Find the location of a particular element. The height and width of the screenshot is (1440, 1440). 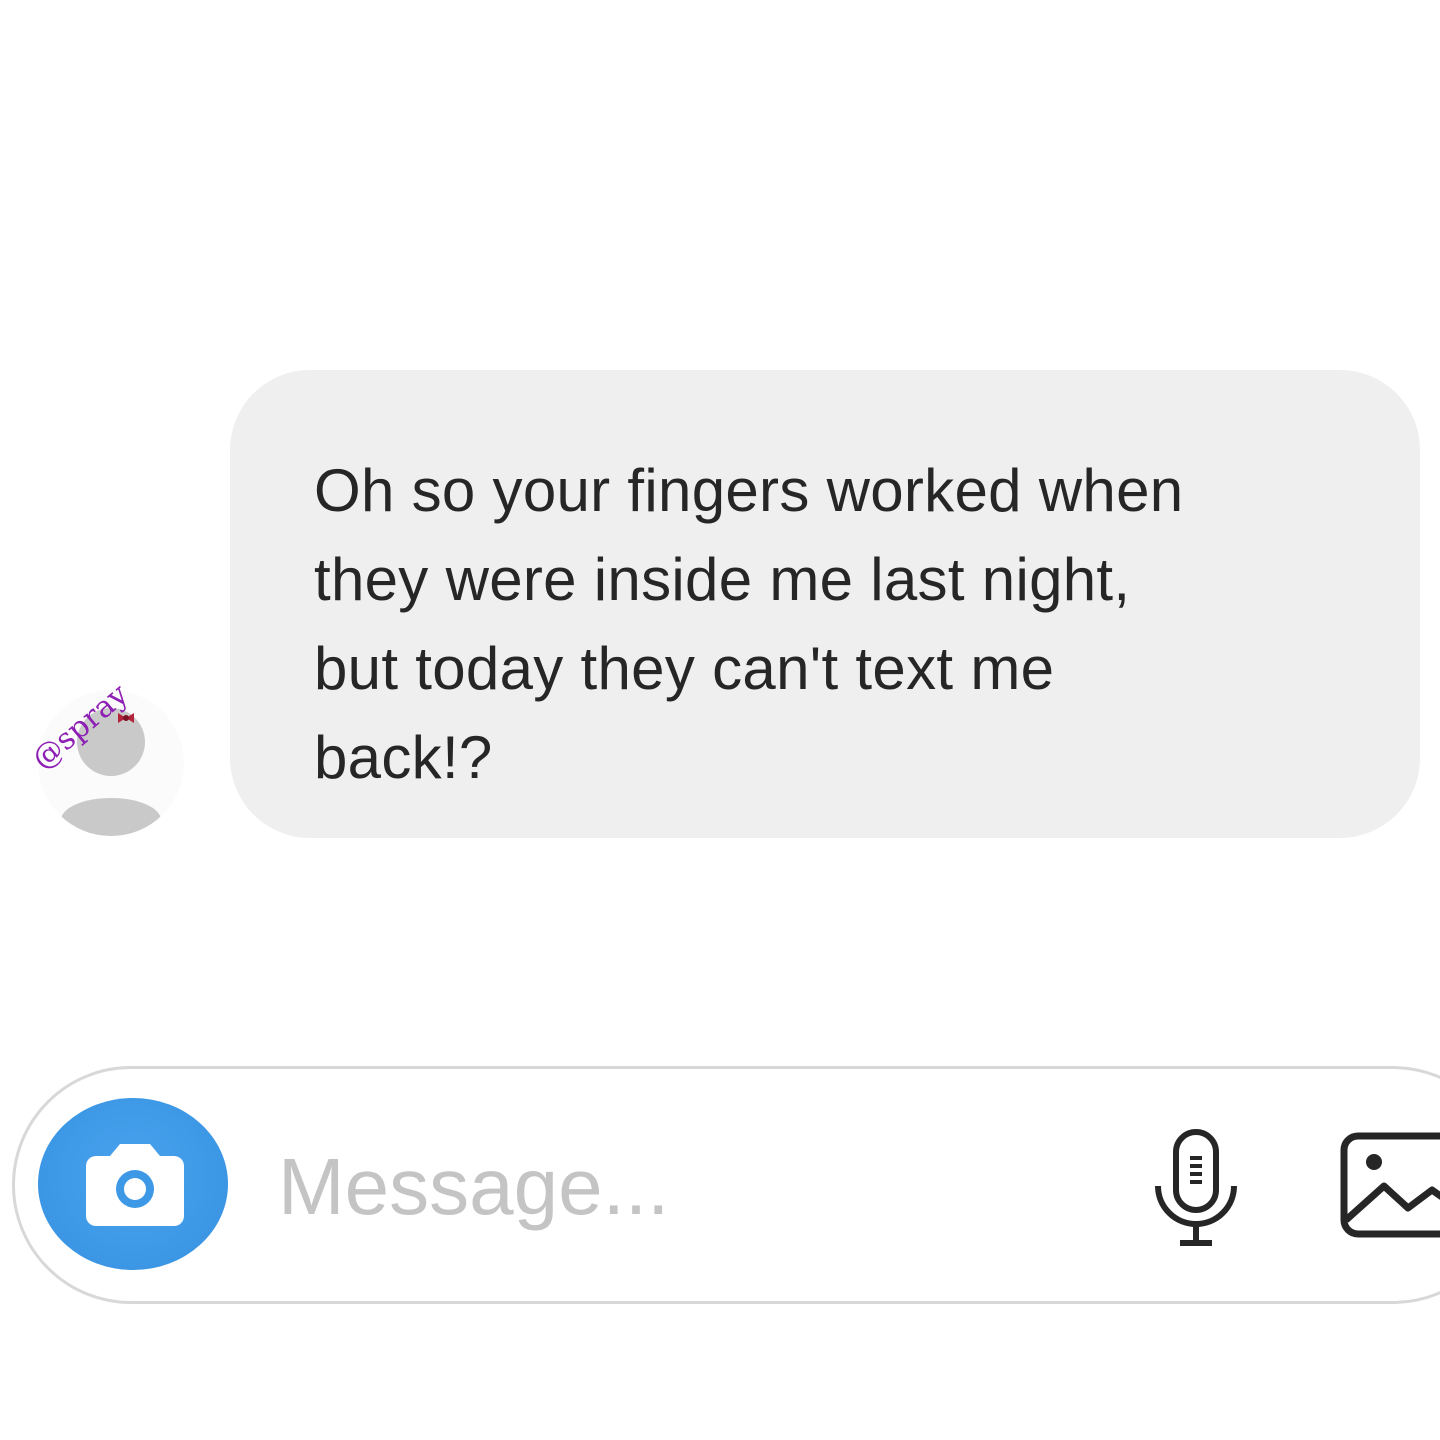

camera-button is located at coordinates (133, 1184).